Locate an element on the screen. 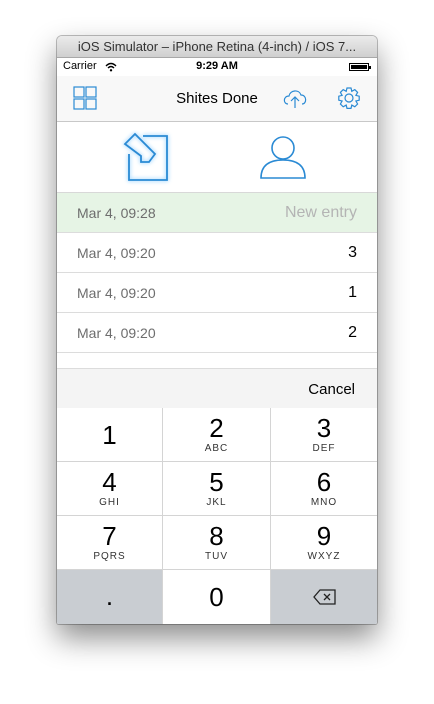 Image resolution: width=434 pixels, height=704 pixels. key-letters: DEF is located at coordinates (324, 448).